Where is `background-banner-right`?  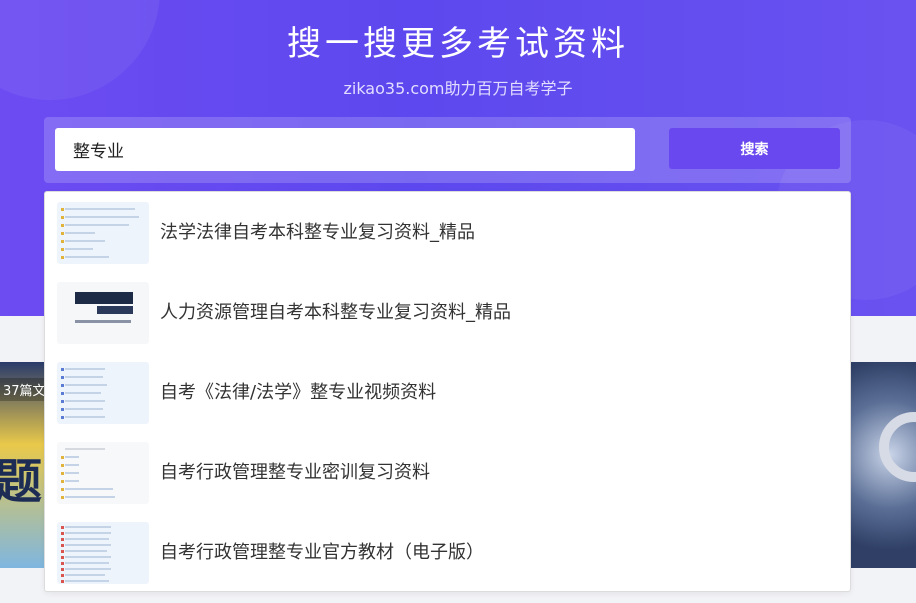 background-banner-right is located at coordinates (883, 465).